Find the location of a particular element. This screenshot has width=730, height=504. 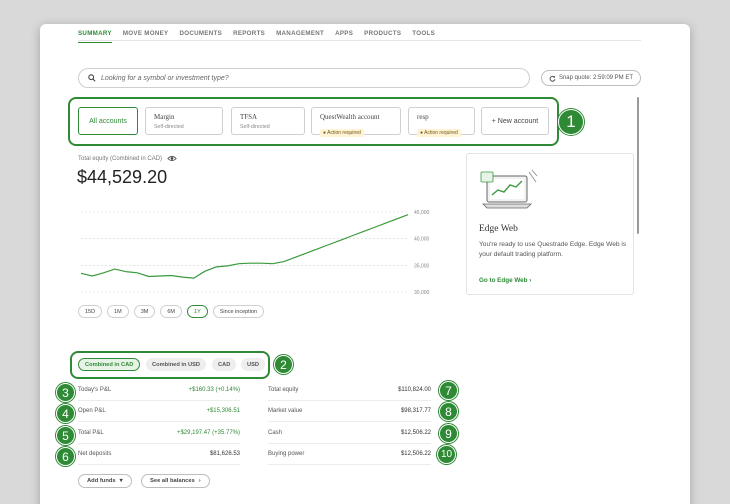

eye-icon is located at coordinates (172, 158).